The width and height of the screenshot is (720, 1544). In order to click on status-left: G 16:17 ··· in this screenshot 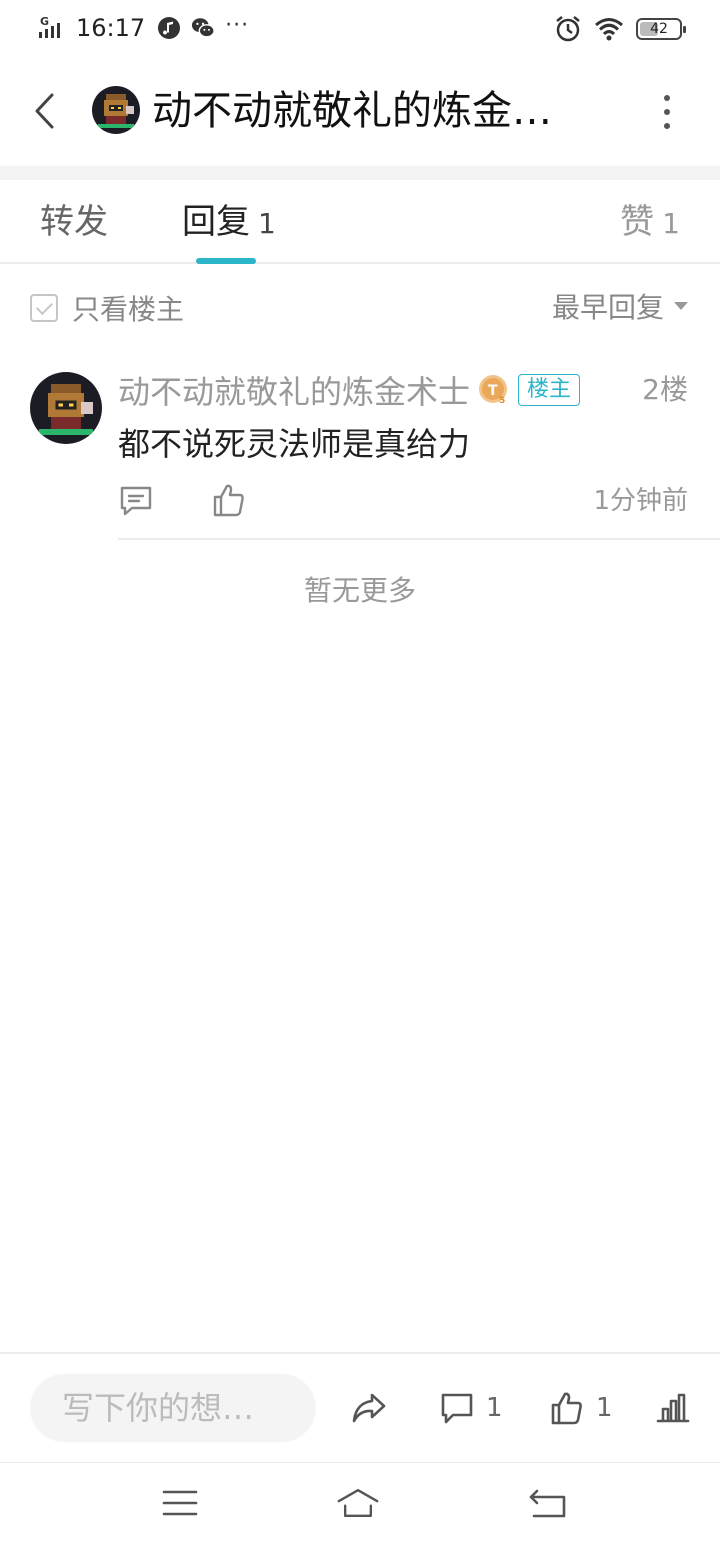, I will do `click(143, 28)`.